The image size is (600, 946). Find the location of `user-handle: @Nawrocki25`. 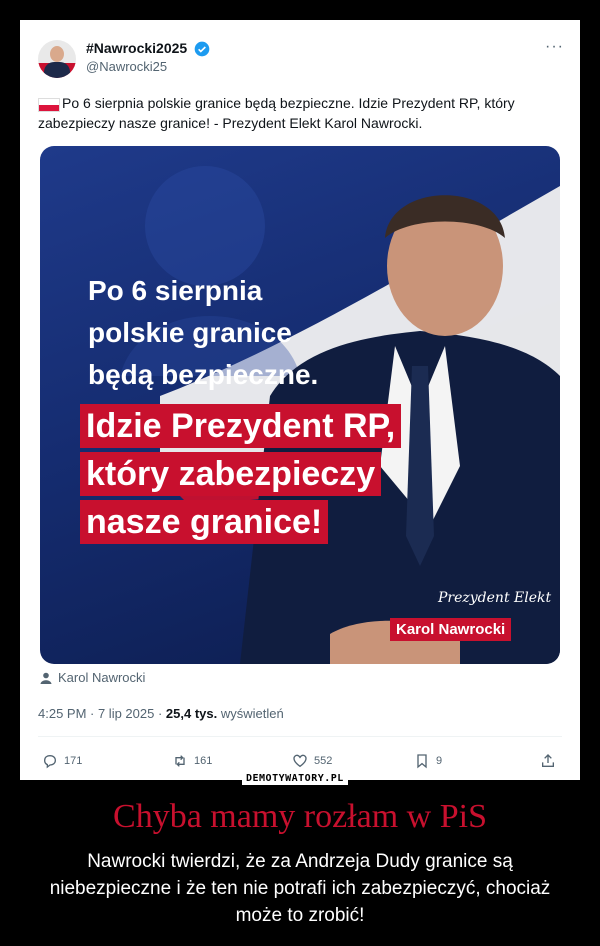

user-handle: @Nawrocki25 is located at coordinates (126, 66).